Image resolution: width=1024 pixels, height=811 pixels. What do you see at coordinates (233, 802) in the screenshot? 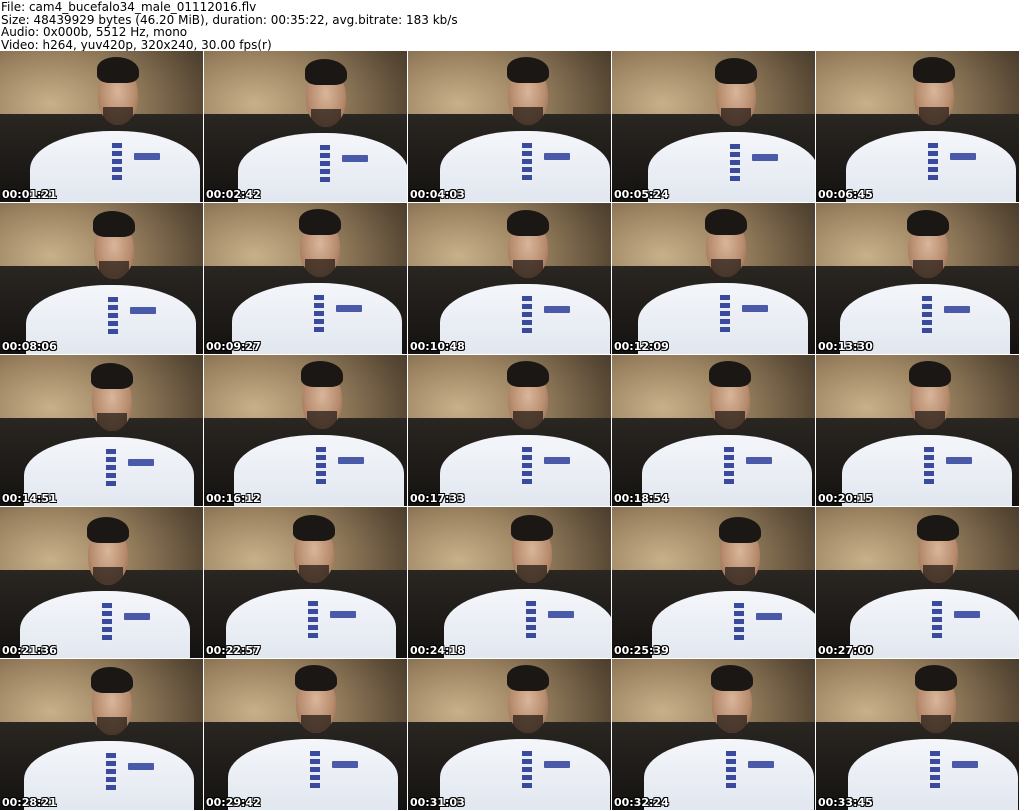
I see `thumbnail-timestamp: 00:29:42` at bounding box center [233, 802].